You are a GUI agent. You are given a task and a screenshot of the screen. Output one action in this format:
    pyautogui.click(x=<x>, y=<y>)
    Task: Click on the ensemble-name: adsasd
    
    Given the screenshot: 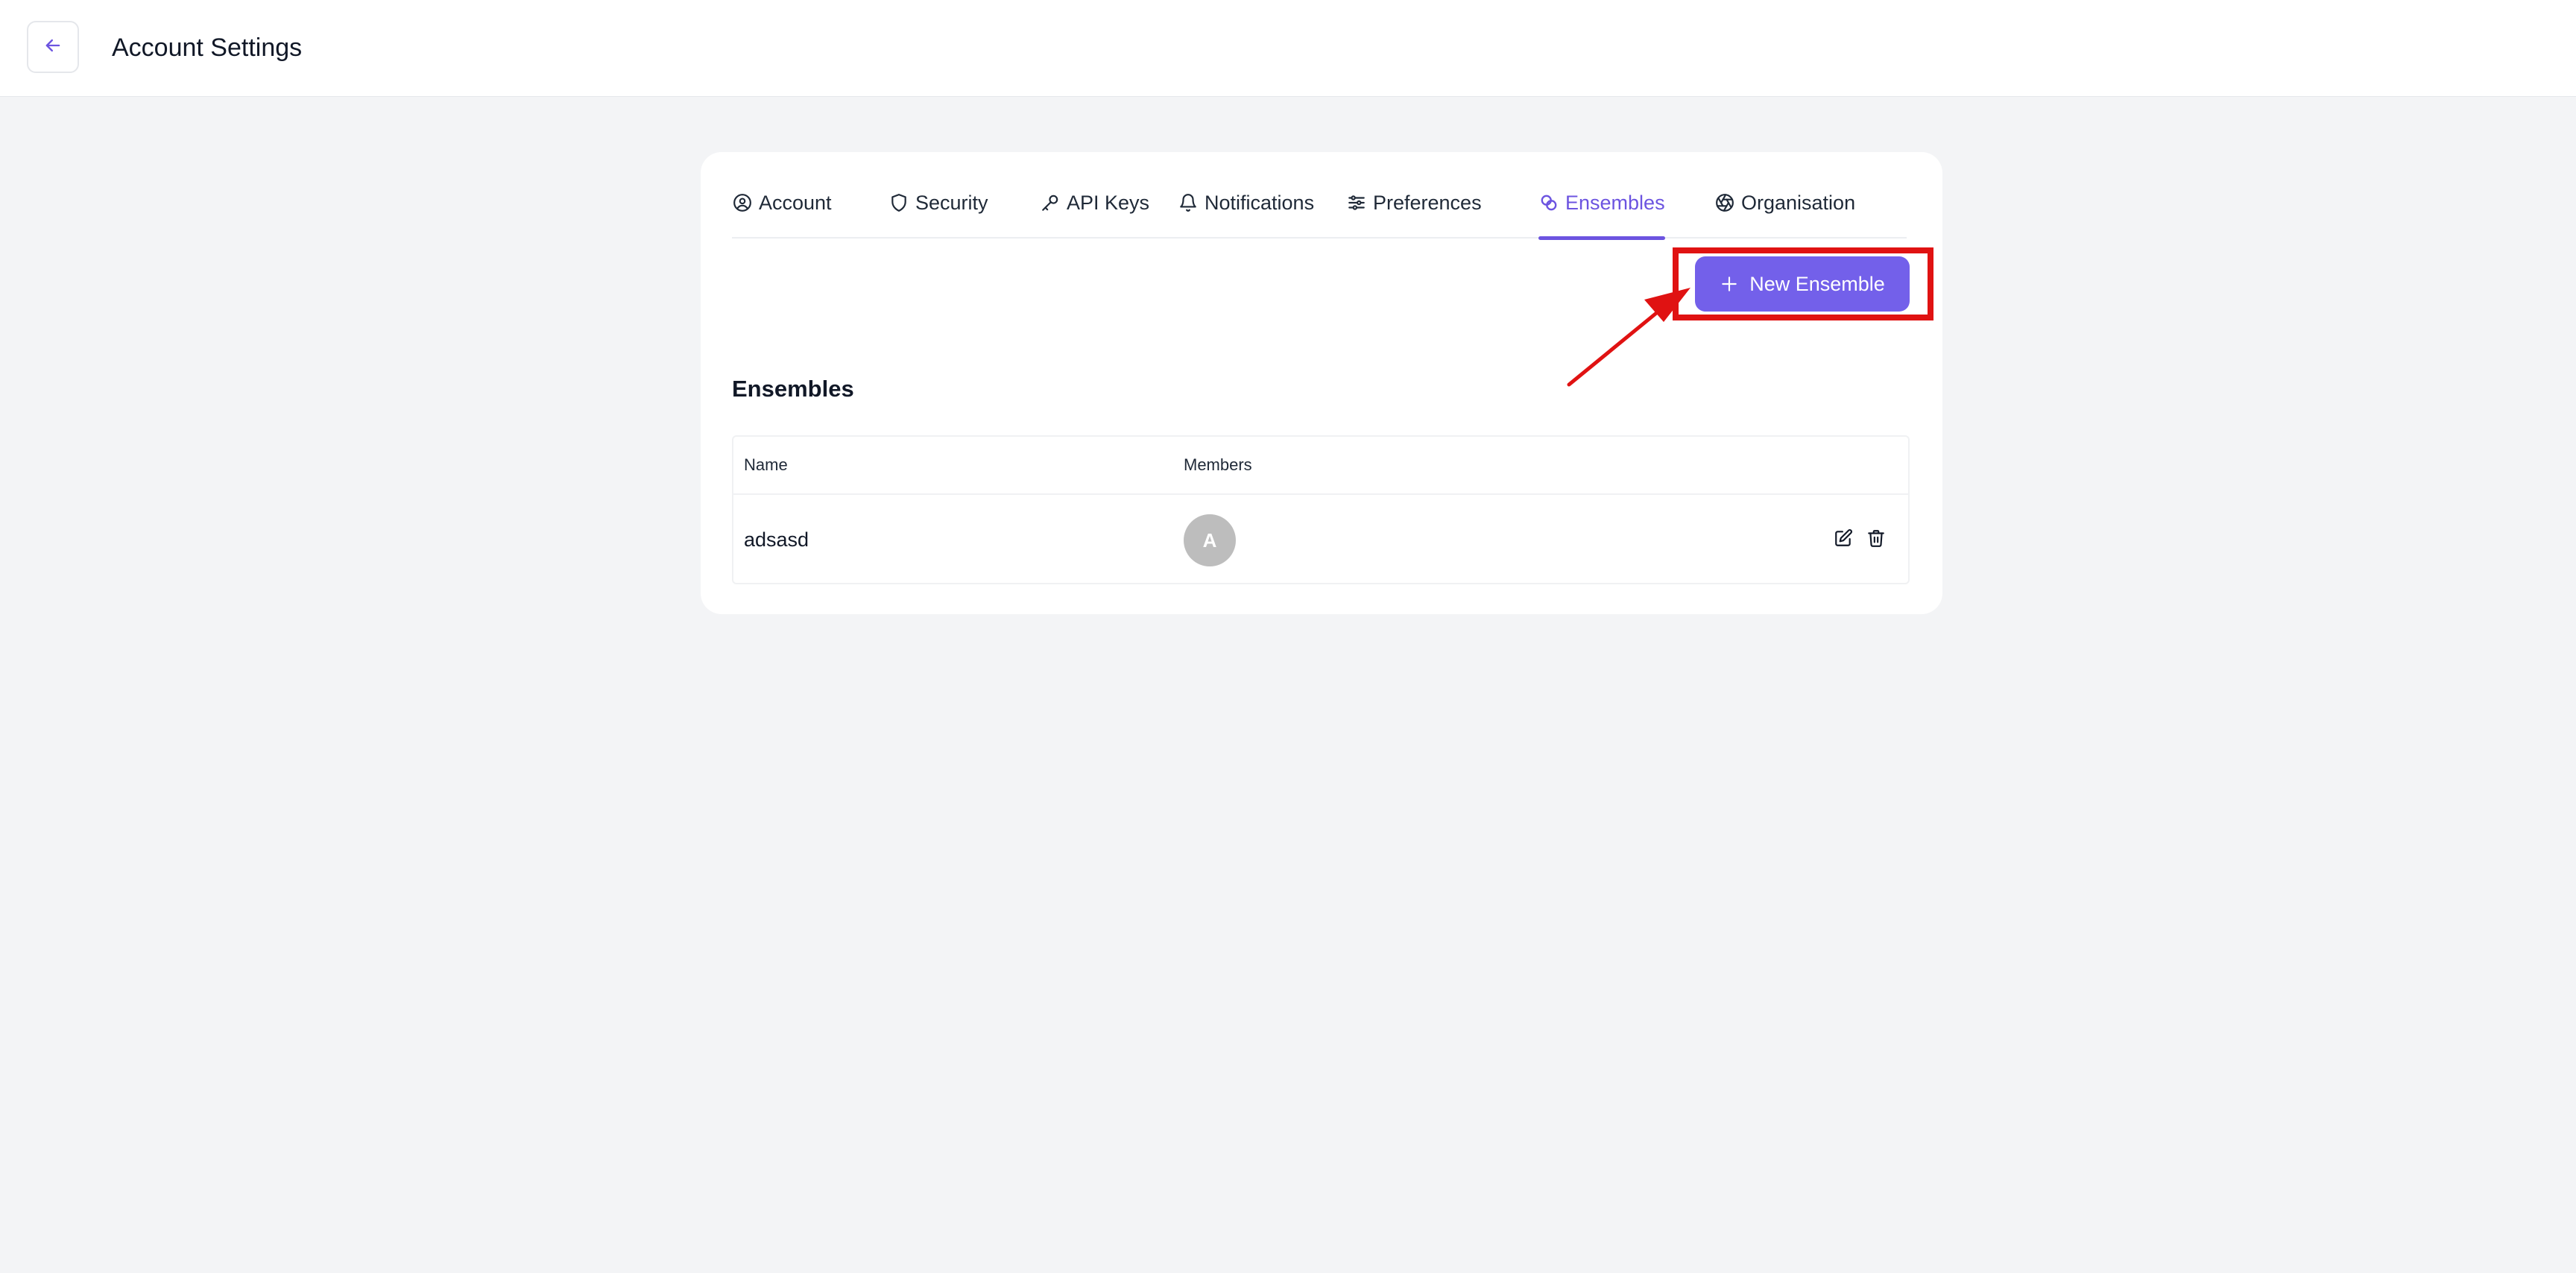 What is the action you would take?
    pyautogui.click(x=776, y=539)
    